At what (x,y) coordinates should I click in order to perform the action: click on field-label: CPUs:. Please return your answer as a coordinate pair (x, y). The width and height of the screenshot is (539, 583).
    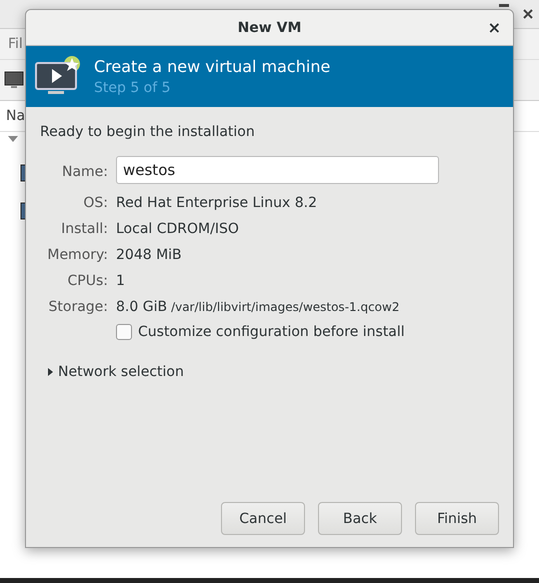
    Looking at the image, I should click on (87, 281).